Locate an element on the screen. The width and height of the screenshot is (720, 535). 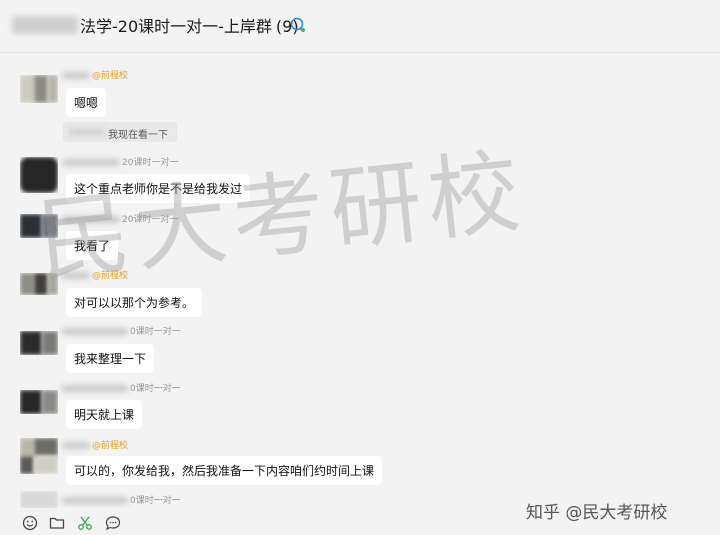
message-bubble: 可以的，你发给我，然后我准备一下内容咱们约时间上课 is located at coordinates (224, 470).